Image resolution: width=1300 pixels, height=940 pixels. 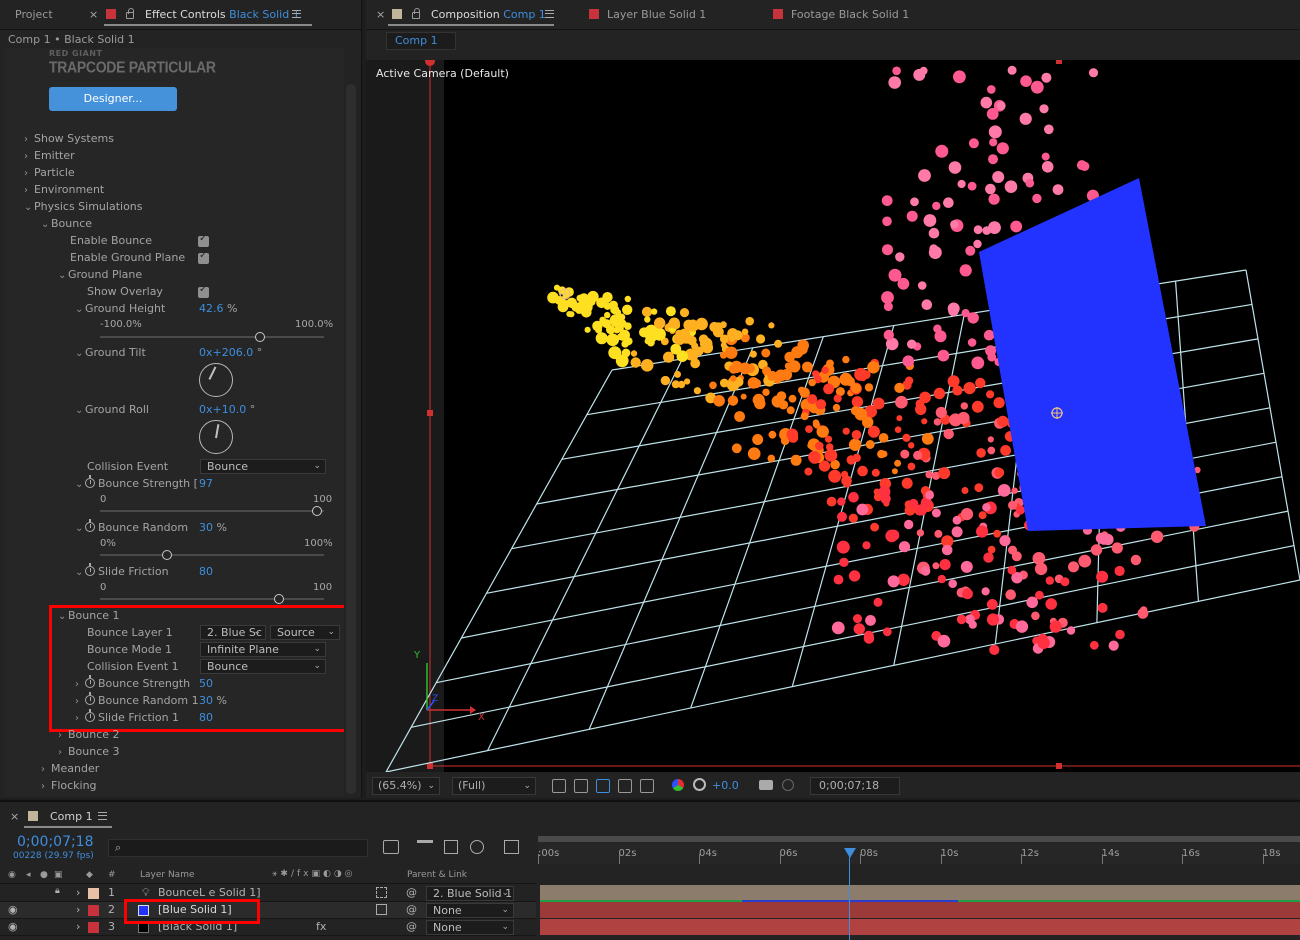 I want to click on region-of-interest-icon, so click(x=625, y=786).